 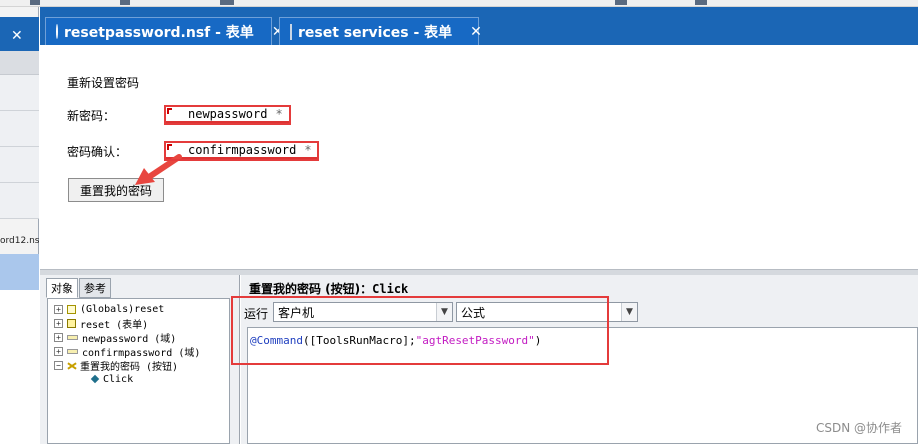 I want to click on tab-objects: 对象, so click(x=62, y=288).